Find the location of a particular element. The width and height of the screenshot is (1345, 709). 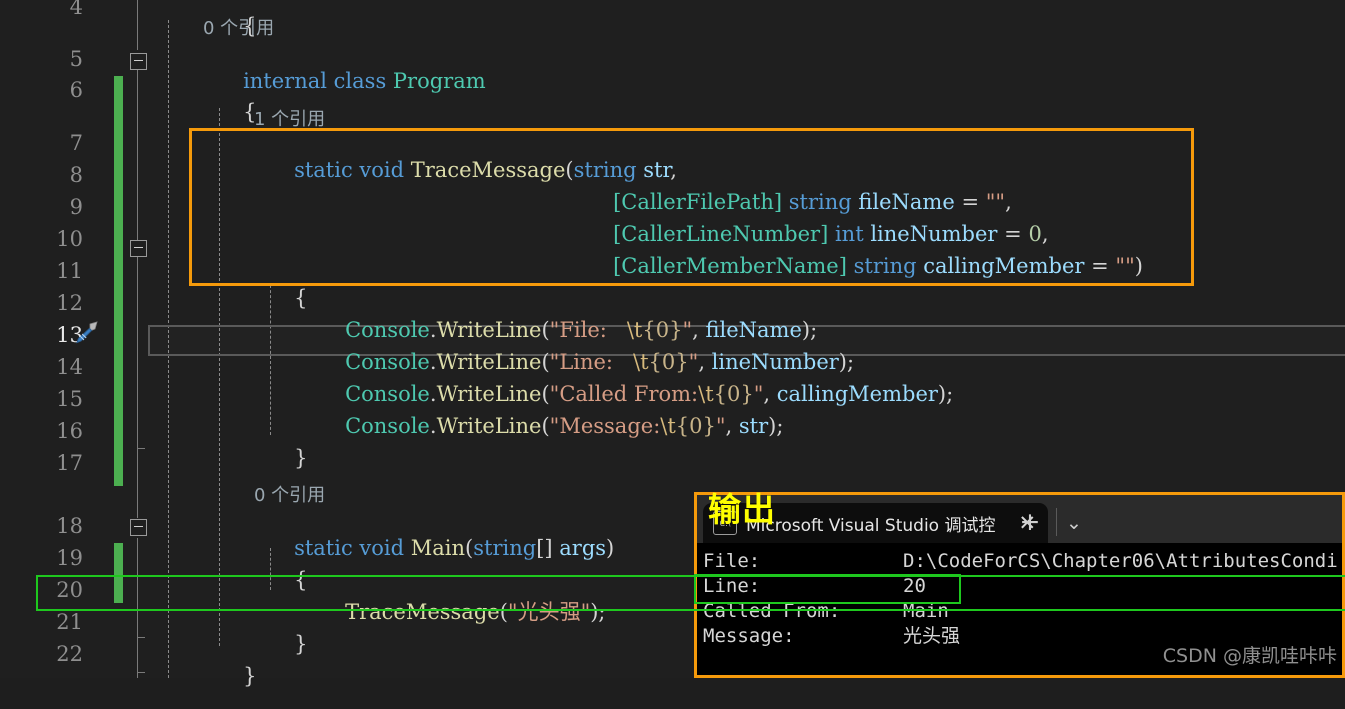

output-tab-bar: C:\ Microsoft Visual Studio 调试控 ✕ + ⌄ is located at coordinates (1019, 519).